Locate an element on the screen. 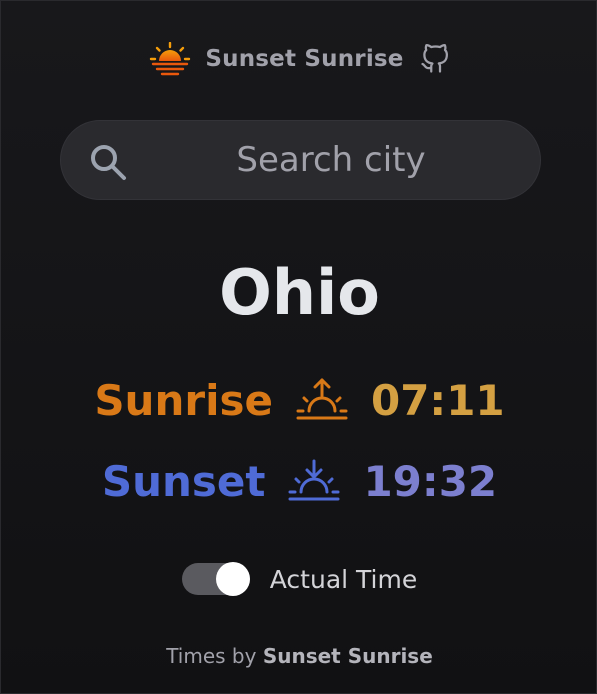 This screenshot has width=597, height=694. actual-time-label: Actual Time is located at coordinates (343, 579).